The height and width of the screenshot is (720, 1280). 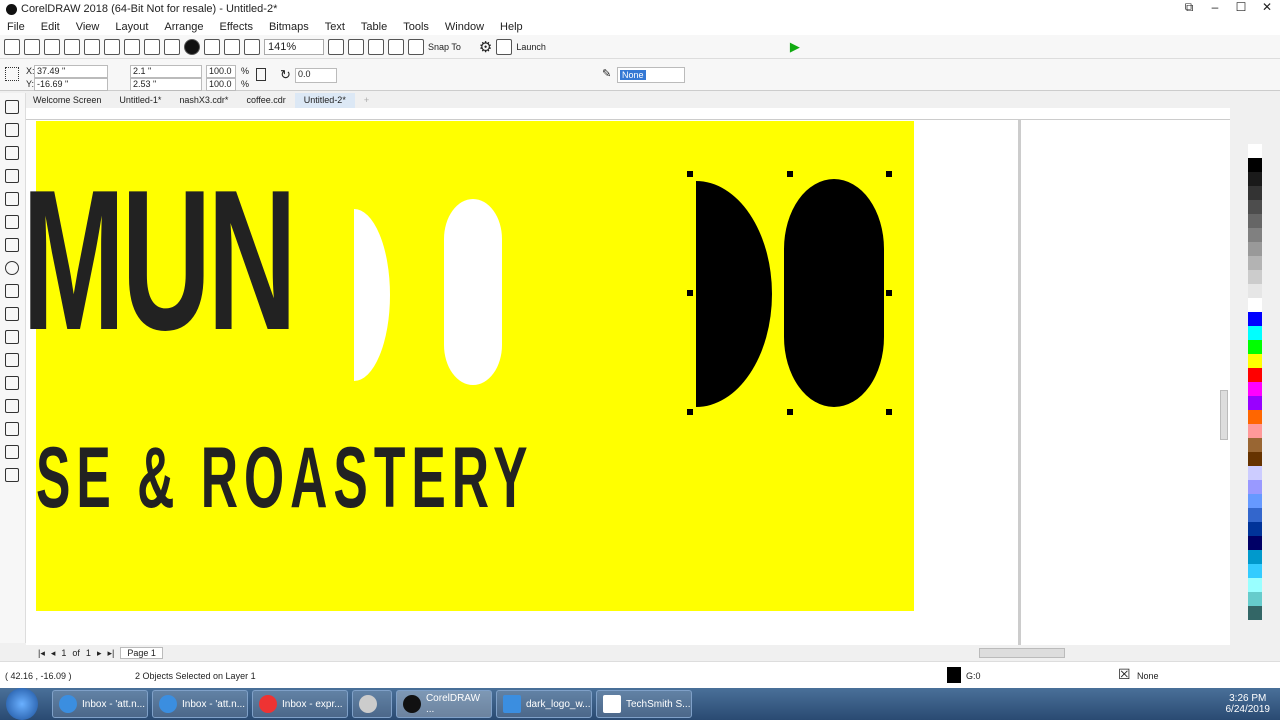 What do you see at coordinates (504, 46) in the screenshot?
I see `launch-icon` at bounding box center [504, 46].